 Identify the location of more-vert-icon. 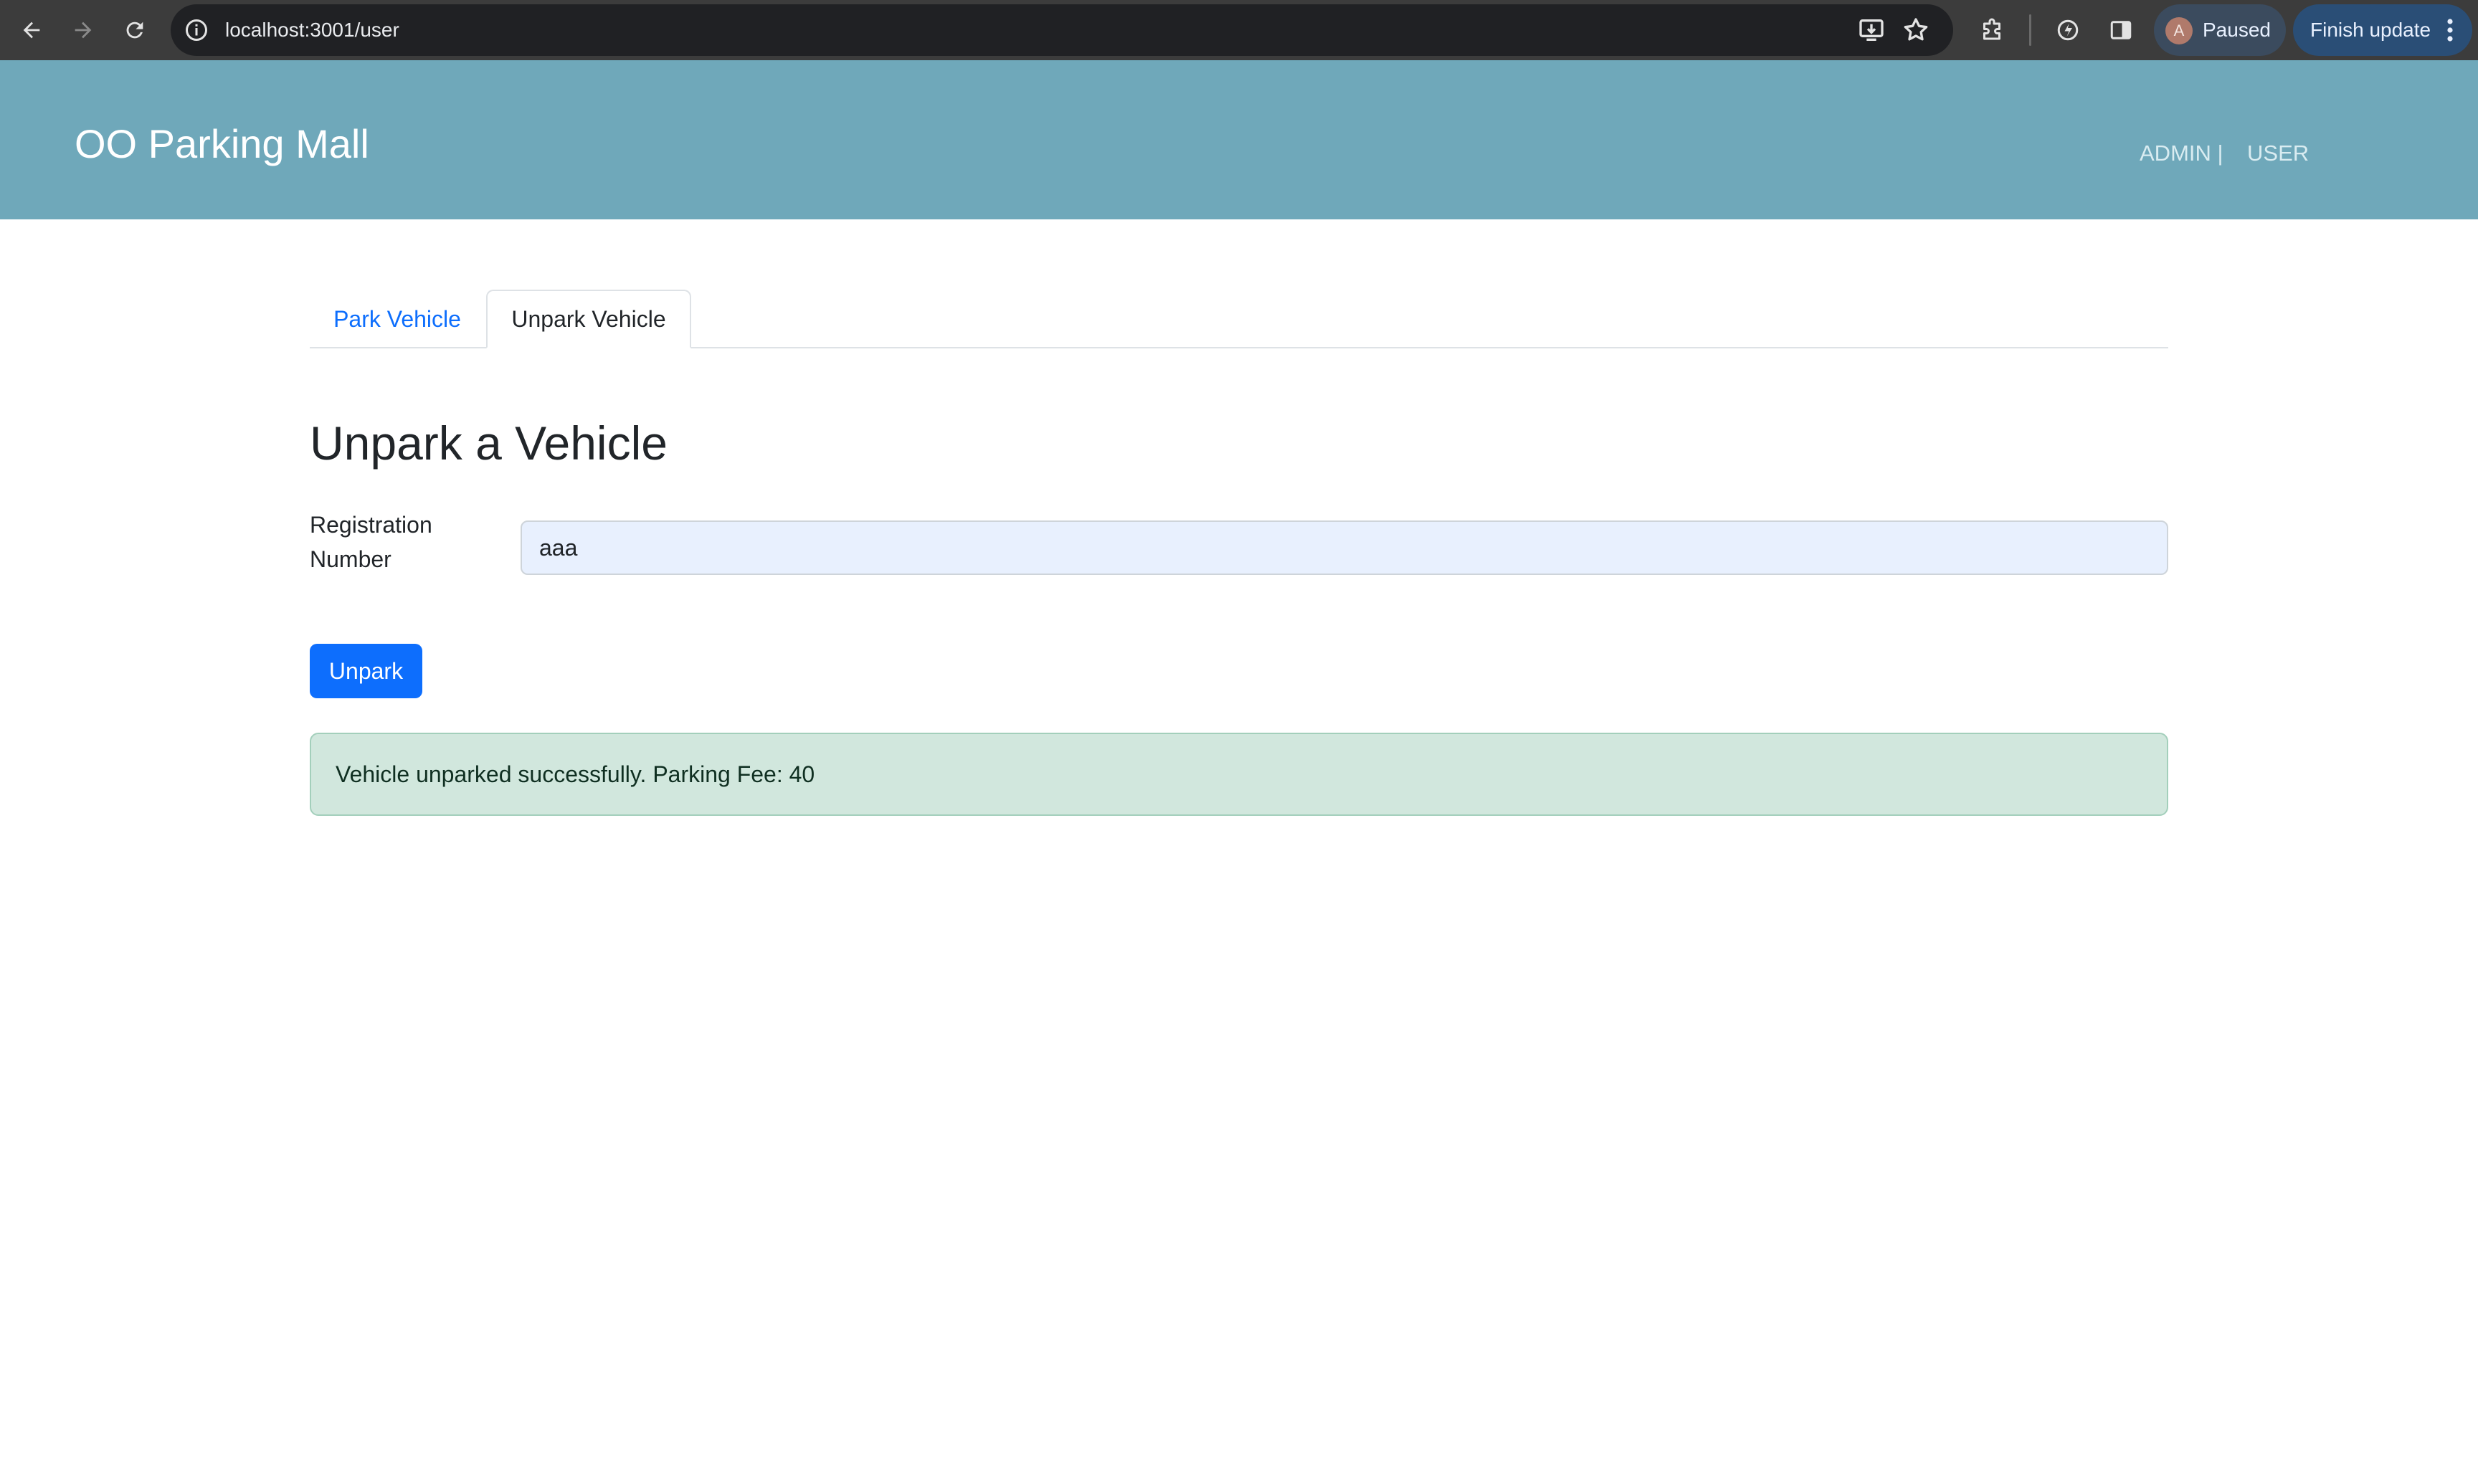
(2450, 31).